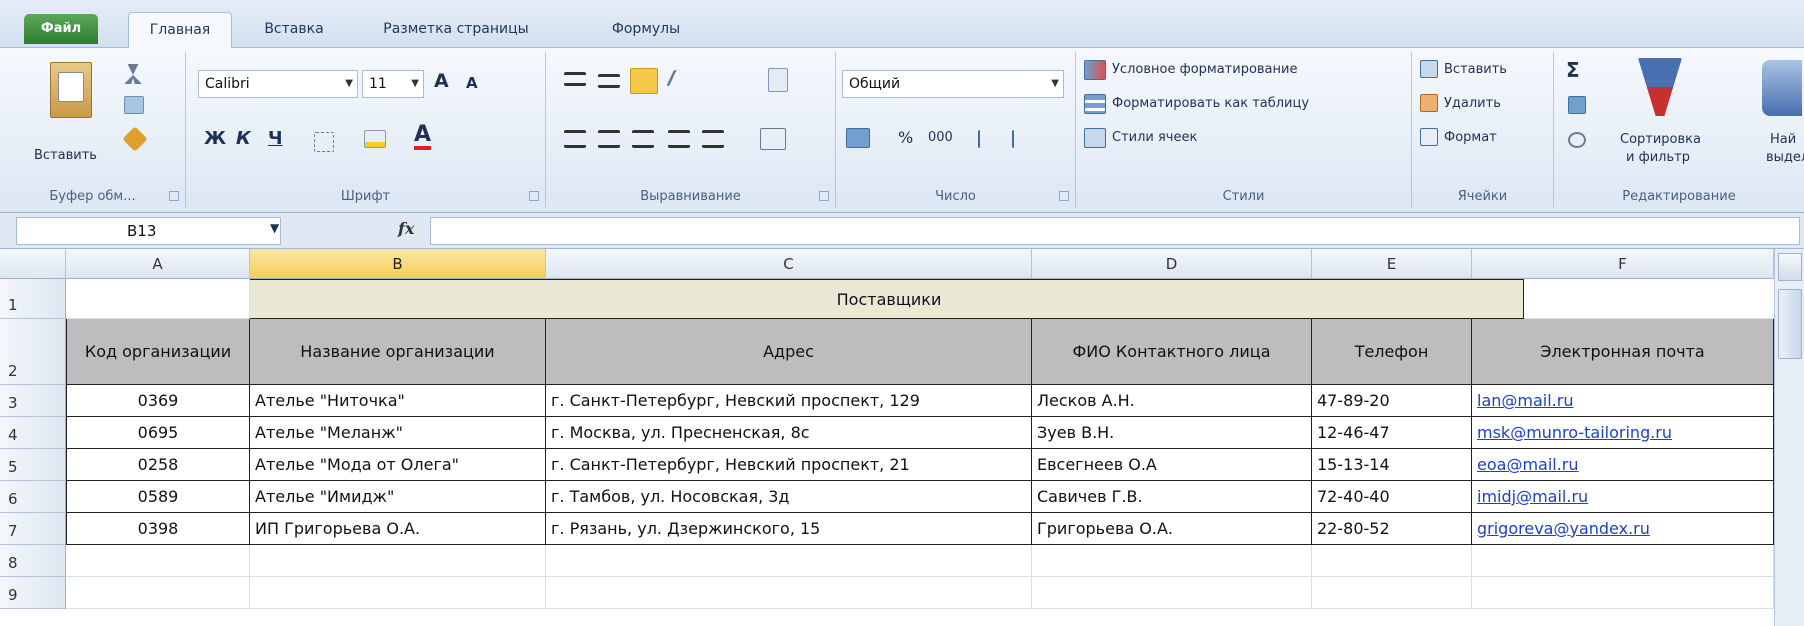 This screenshot has width=1804, height=626. What do you see at coordinates (1623, 352) in the screenshot?
I see `header-cell-email: Электронная почта` at bounding box center [1623, 352].